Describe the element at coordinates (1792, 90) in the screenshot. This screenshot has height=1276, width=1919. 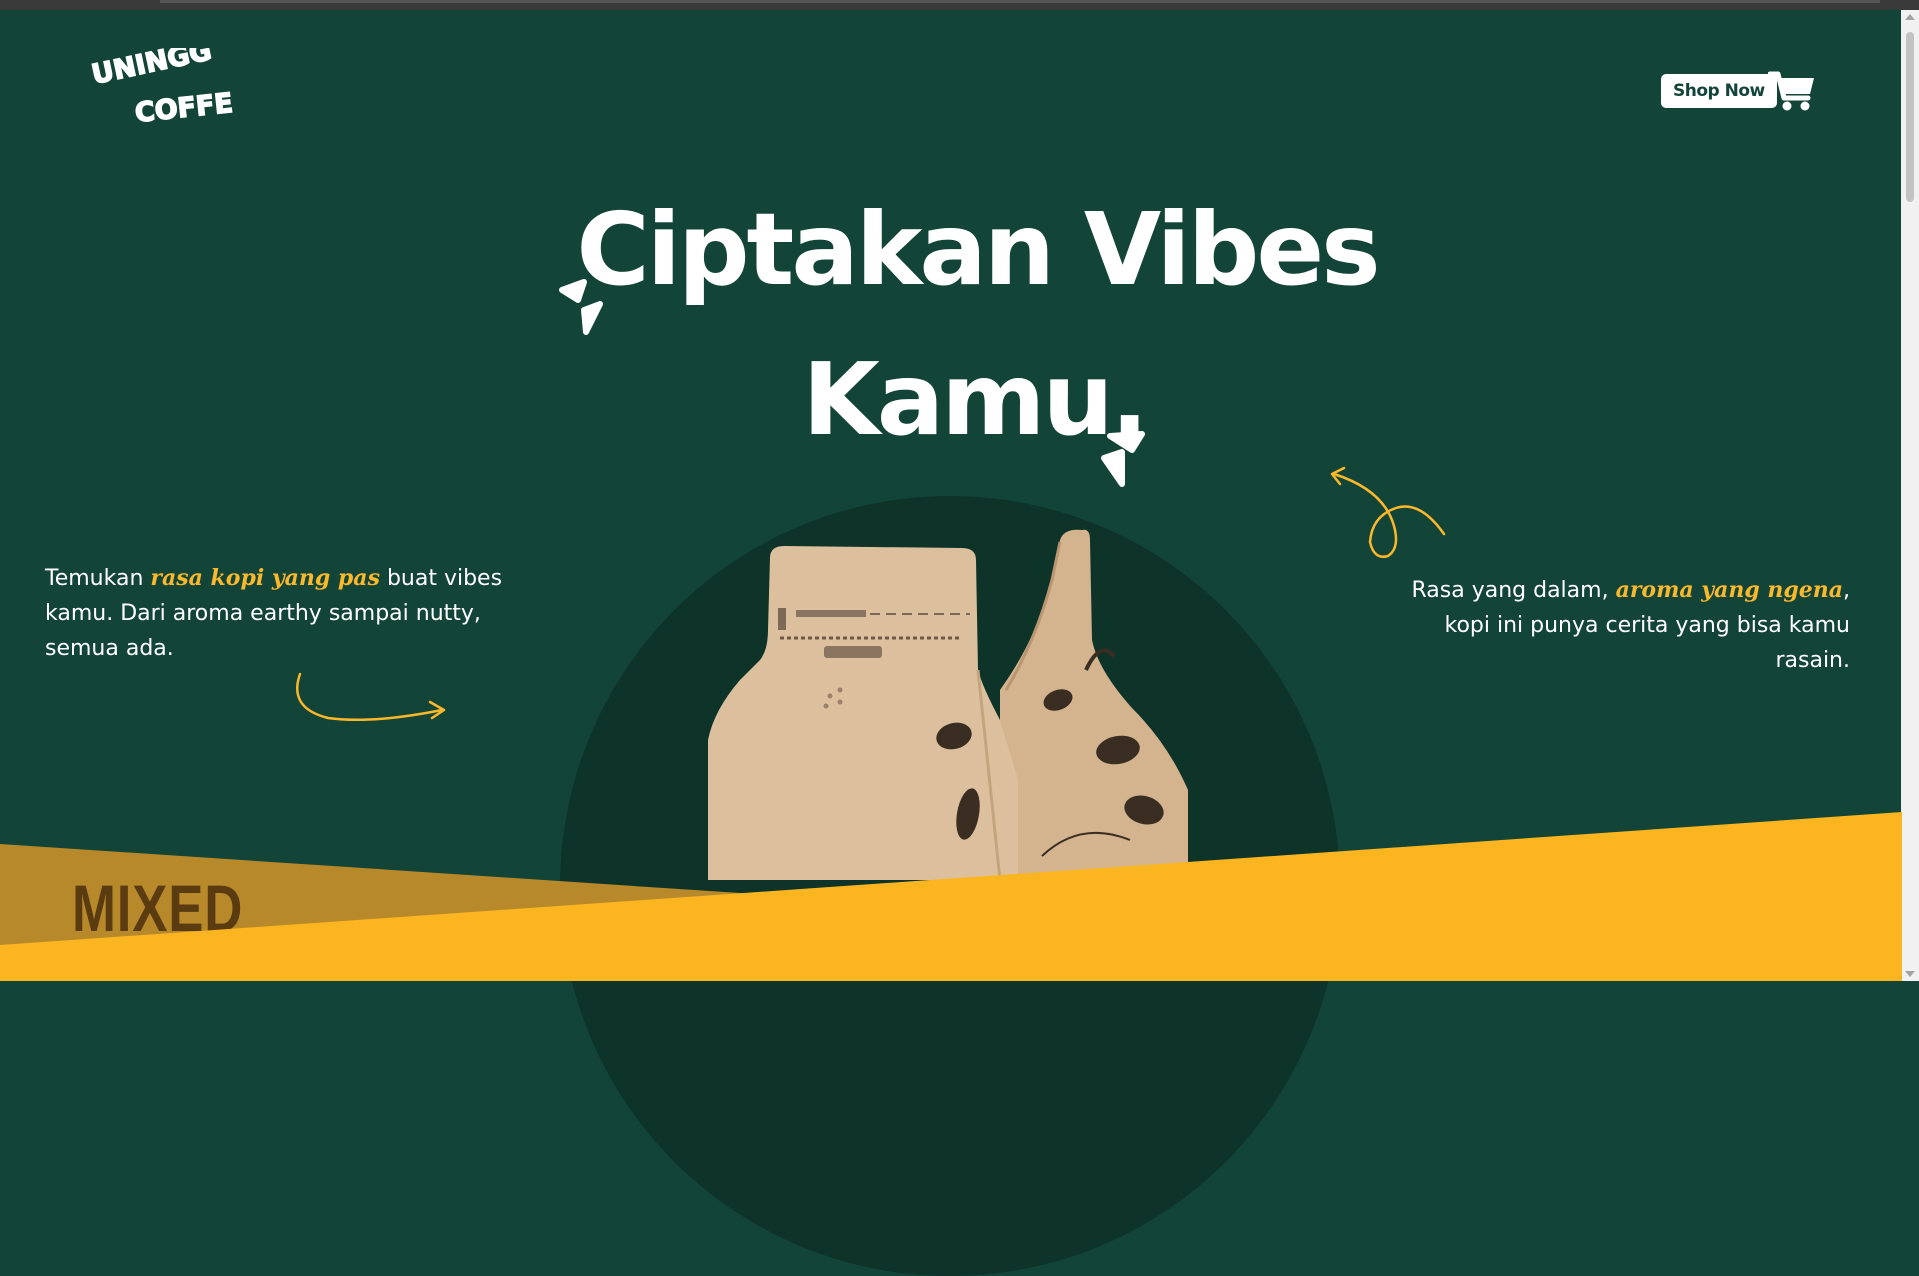
I see `cart-icon` at that location.